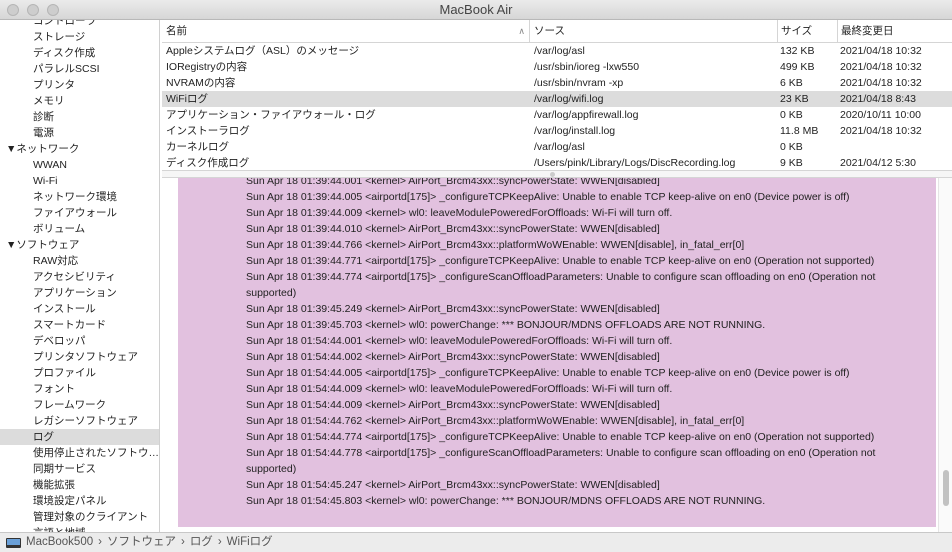 Image resolution: width=952 pixels, height=552 pixels. Describe the element at coordinates (13, 10) in the screenshot. I see `close-button` at that location.